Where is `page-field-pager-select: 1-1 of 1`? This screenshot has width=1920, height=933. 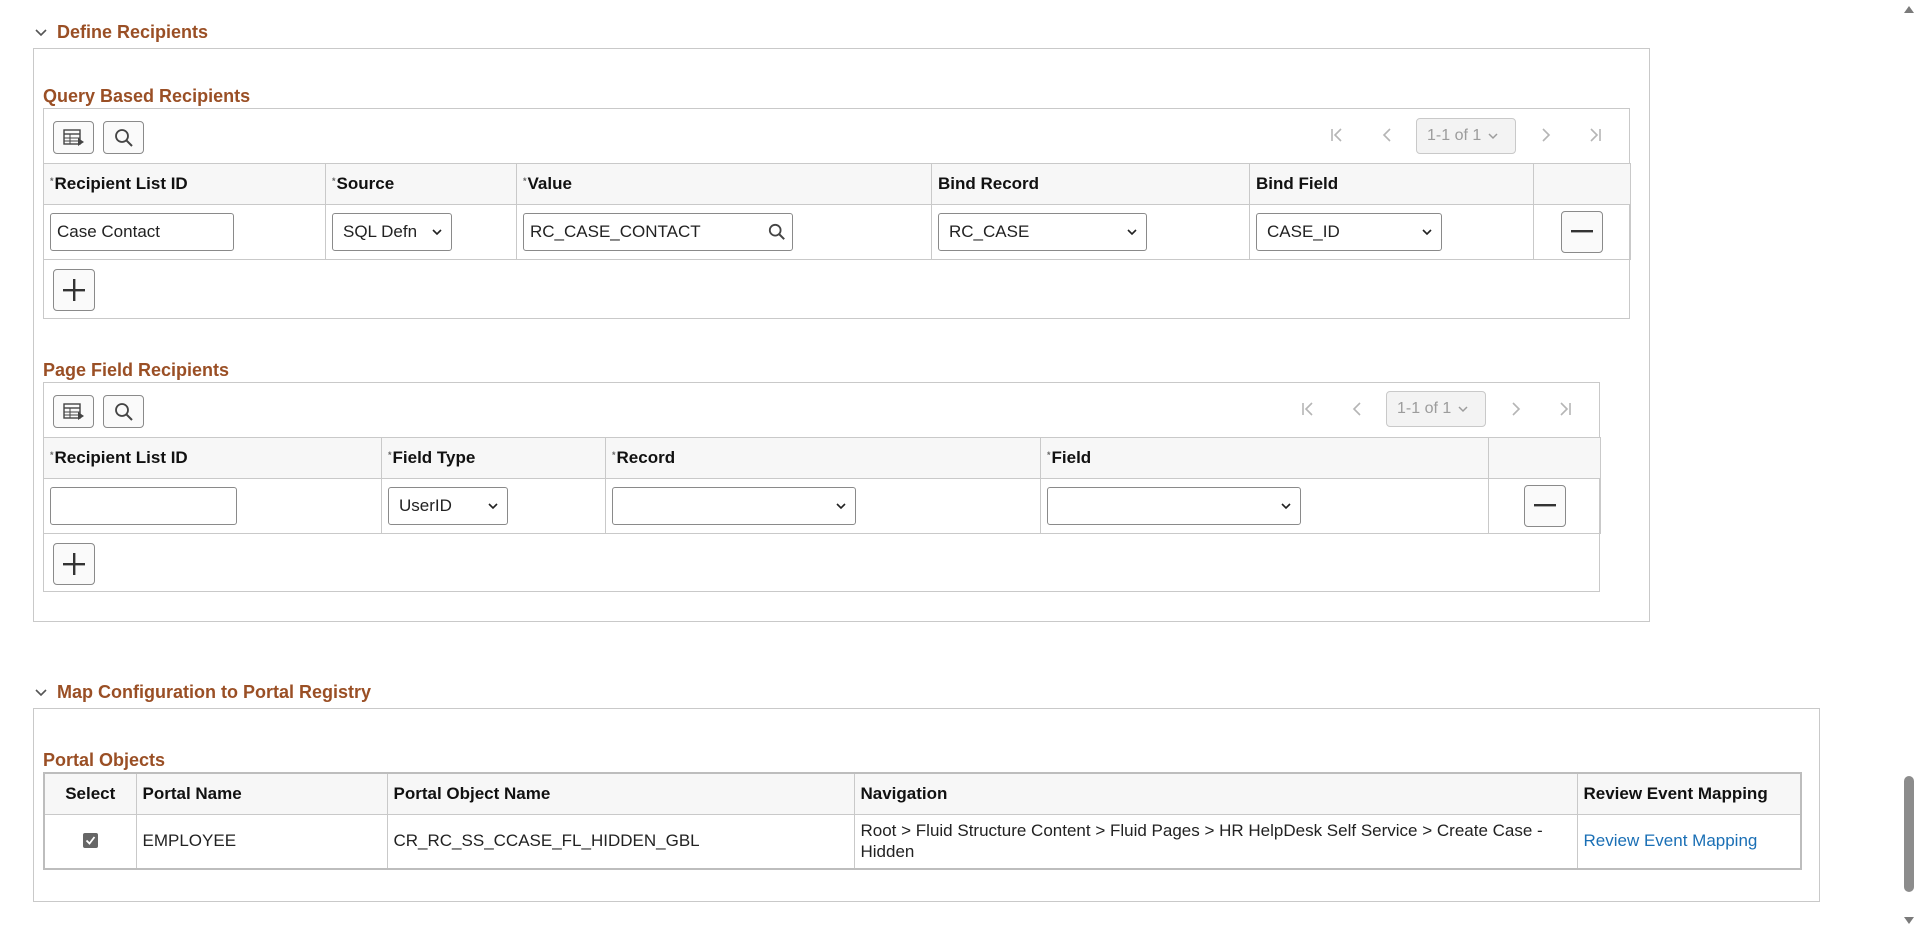 page-field-pager-select: 1-1 of 1 is located at coordinates (1436, 409).